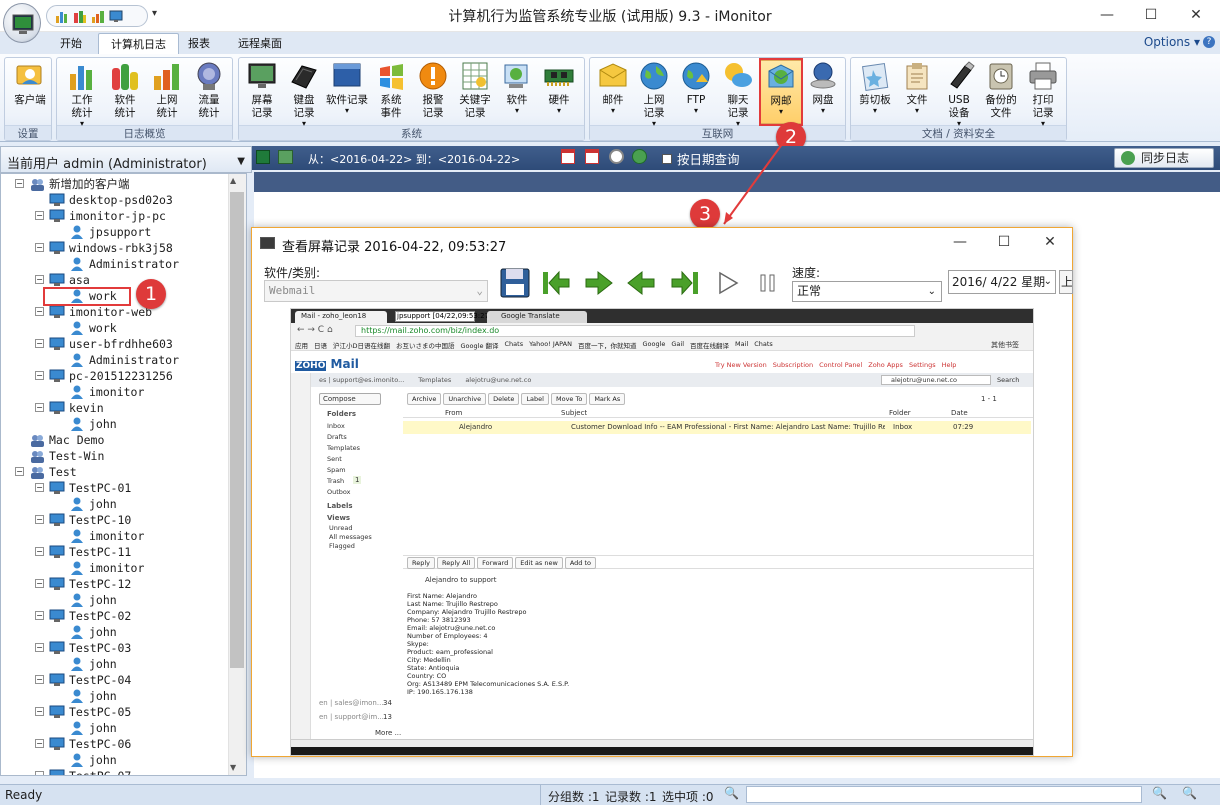 This screenshot has height=805, width=1220. Describe the element at coordinates (115, 248) in the screenshot. I see `tree-node-pc: − windows-rbk3j58` at that location.